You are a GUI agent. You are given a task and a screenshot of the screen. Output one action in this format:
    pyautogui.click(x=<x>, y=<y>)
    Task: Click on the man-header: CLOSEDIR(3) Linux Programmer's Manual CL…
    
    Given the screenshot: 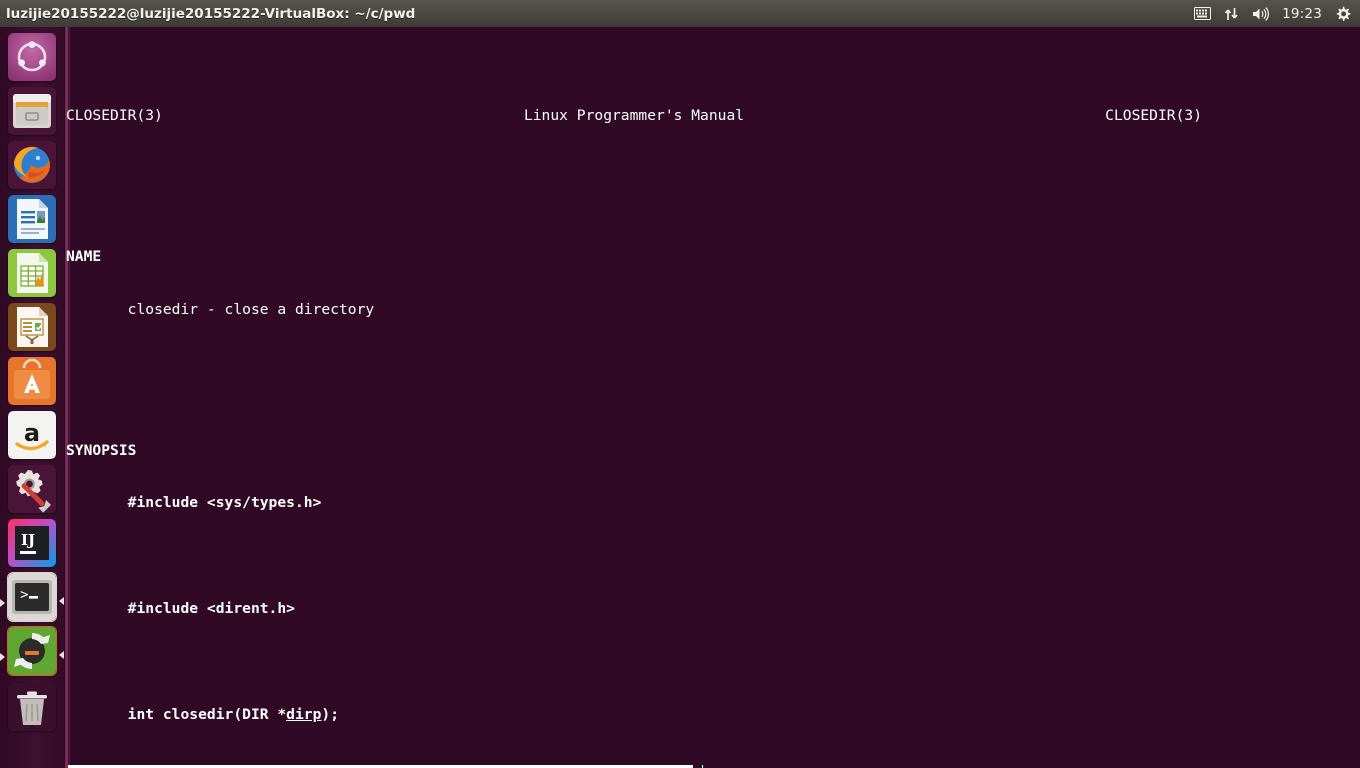 What is the action you would take?
    pyautogui.click(x=713, y=116)
    